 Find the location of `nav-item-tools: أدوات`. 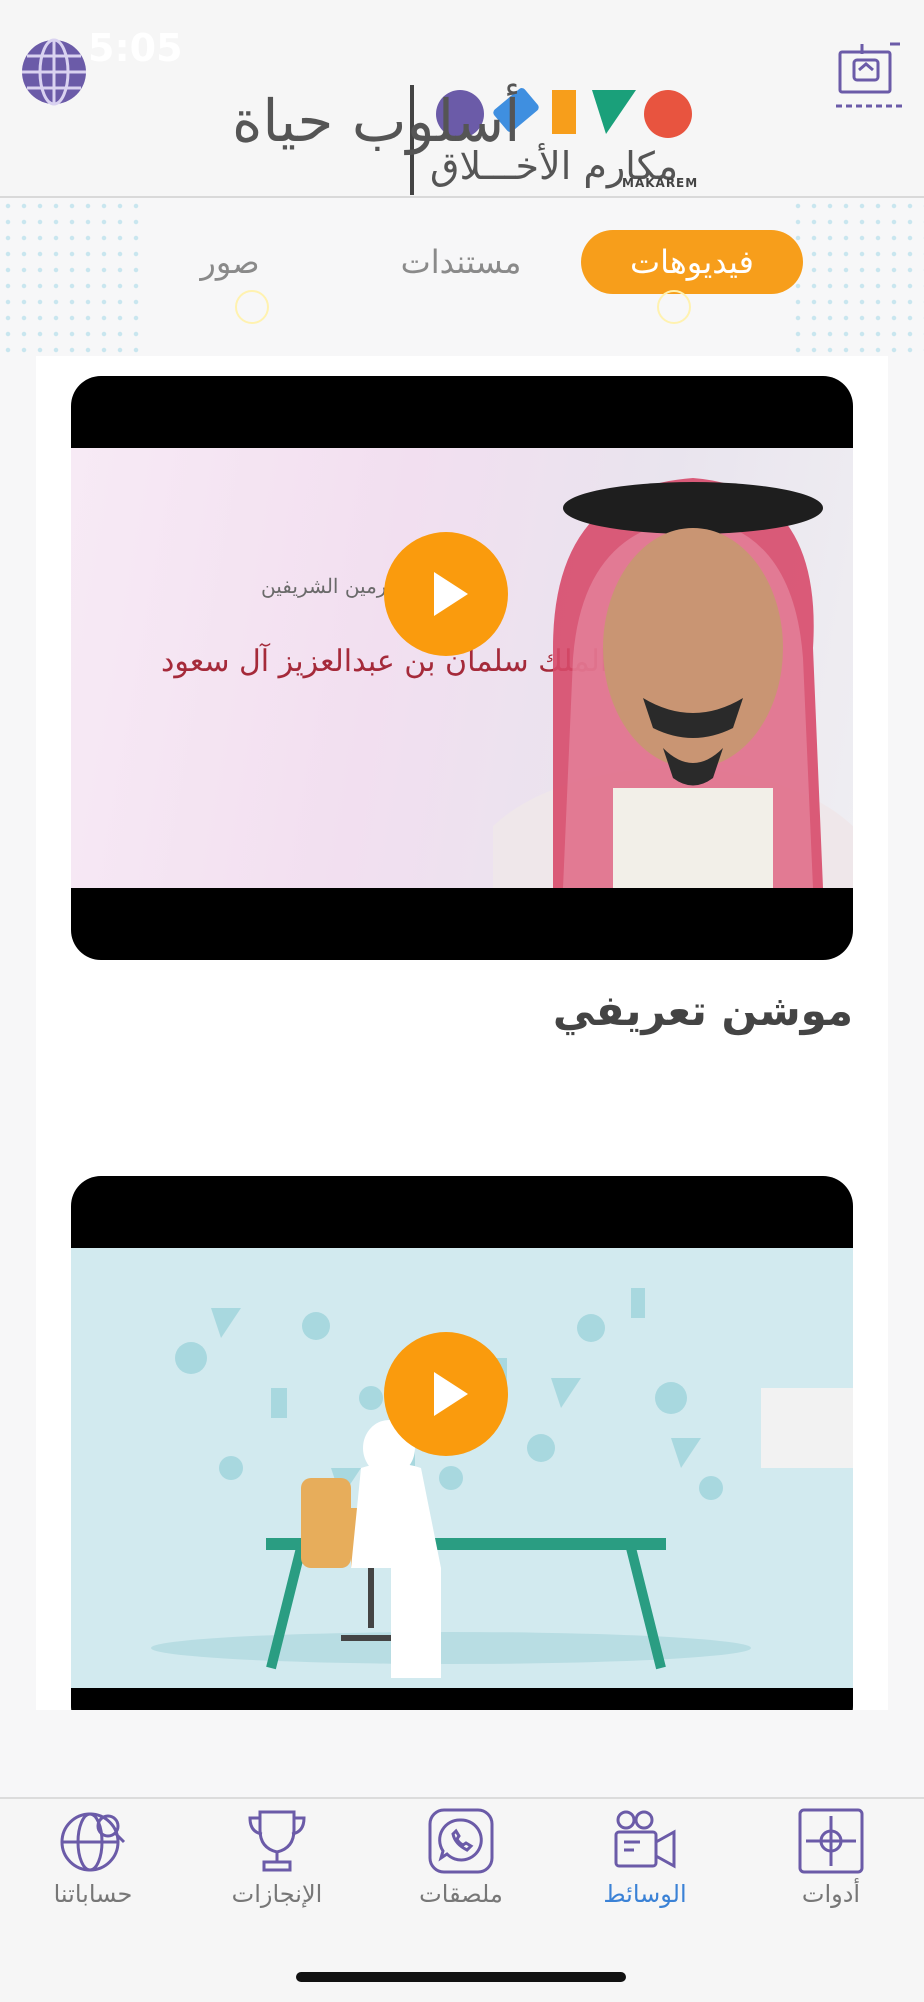

nav-item-tools: أدوات is located at coordinates (831, 1861).